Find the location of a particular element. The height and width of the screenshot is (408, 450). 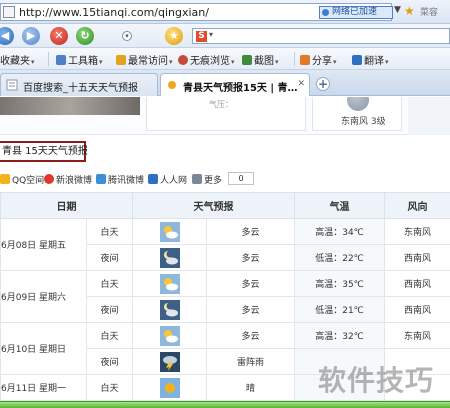

star-icon: ★ is located at coordinates (411, 11).